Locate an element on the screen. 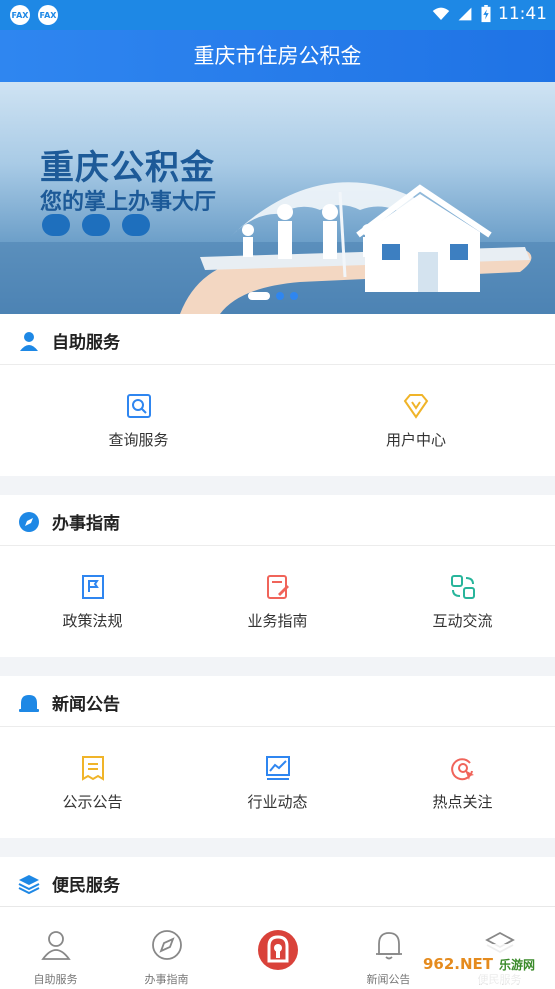 The height and width of the screenshot is (989, 555). tab-label: 办事指南 is located at coordinates (166, 979).